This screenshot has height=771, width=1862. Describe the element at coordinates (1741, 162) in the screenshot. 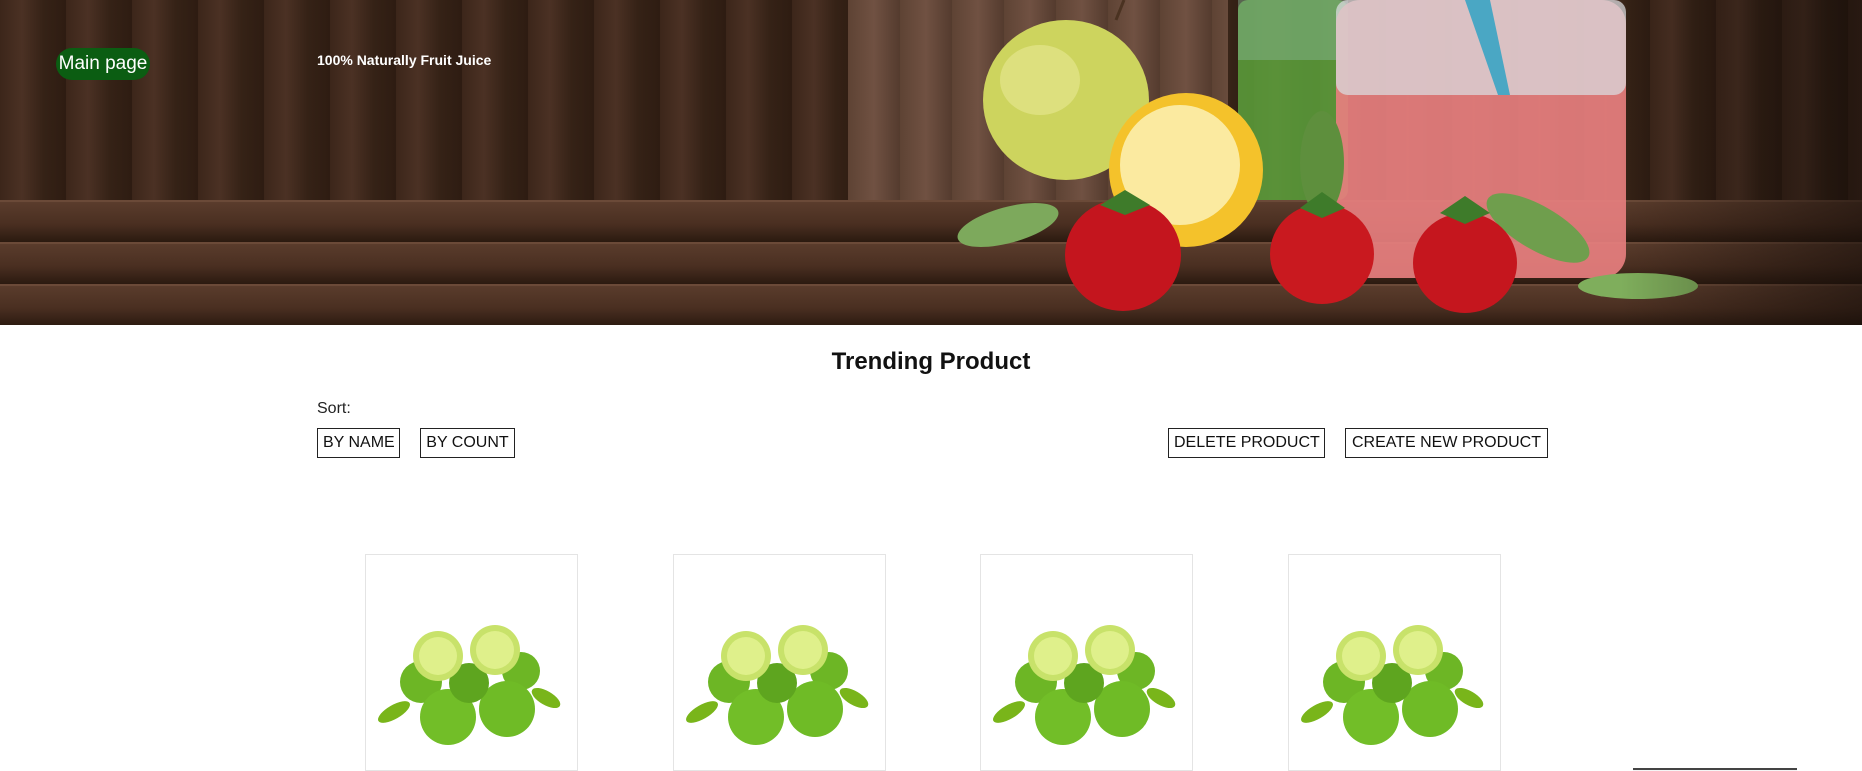

I see `hero-shadow` at that location.